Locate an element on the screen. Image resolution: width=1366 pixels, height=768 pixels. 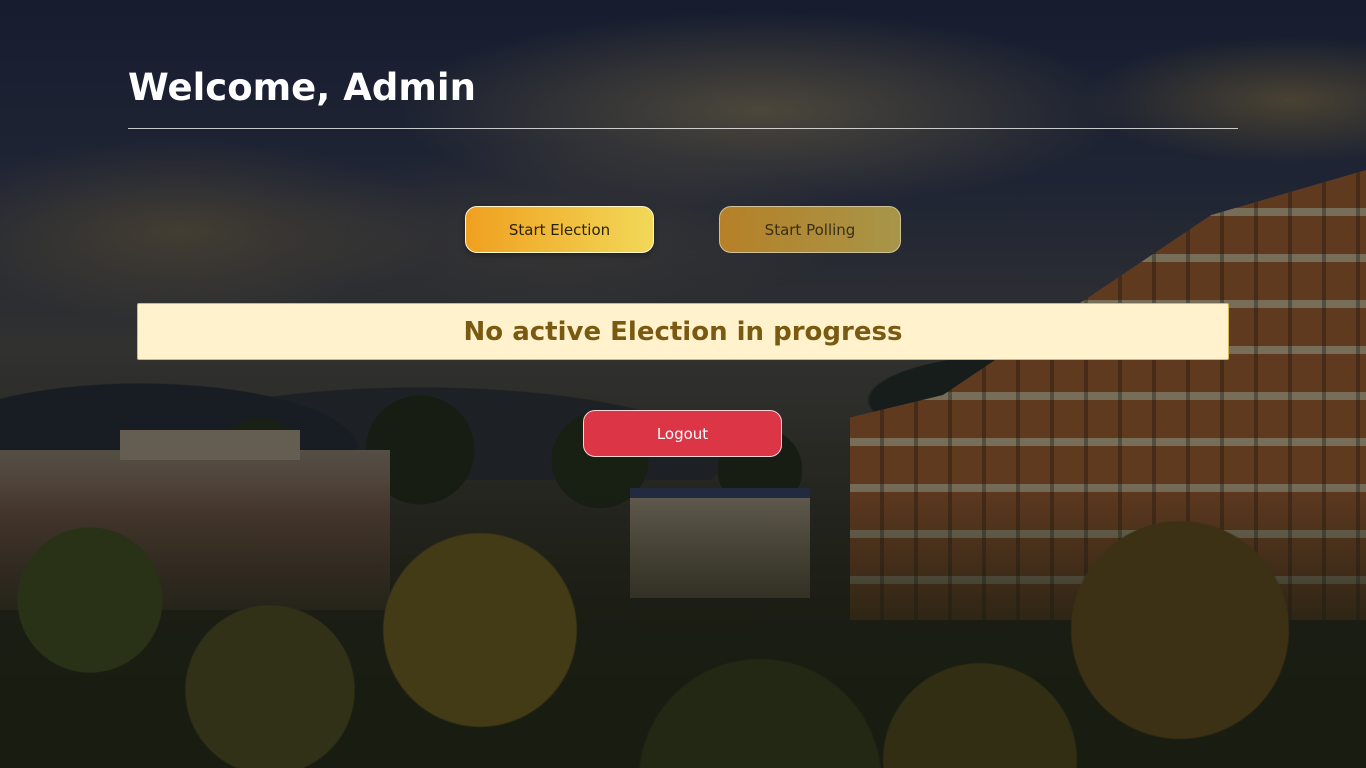
election-status-banner: No active Election in progress is located at coordinates (683, 331).